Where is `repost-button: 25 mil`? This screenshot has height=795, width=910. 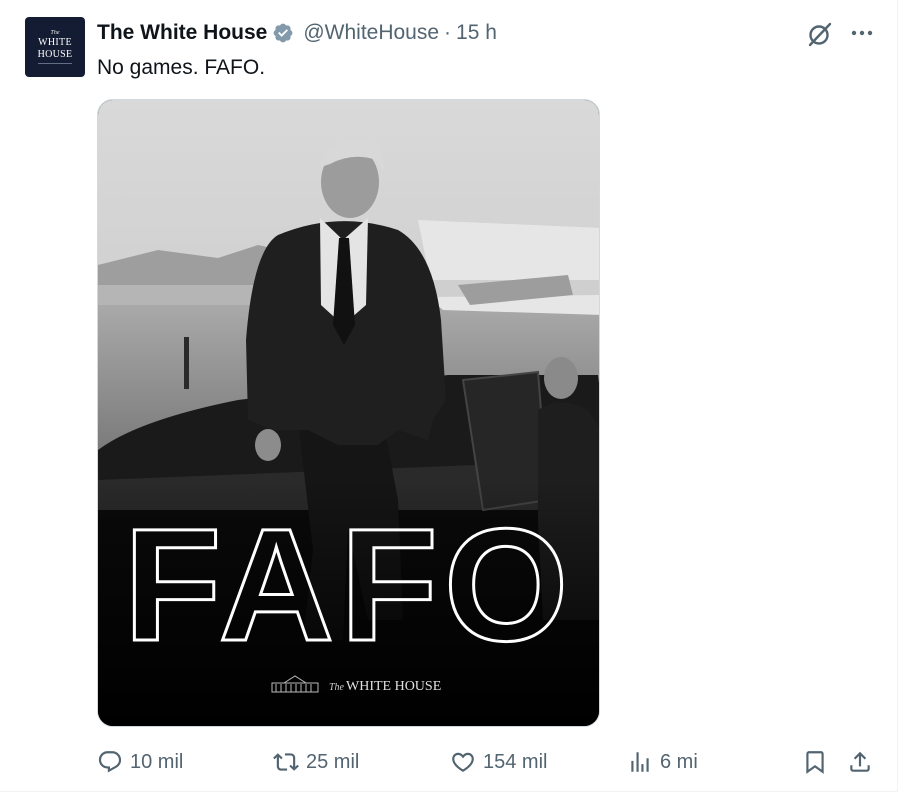
repost-button: 25 mil is located at coordinates (316, 762).